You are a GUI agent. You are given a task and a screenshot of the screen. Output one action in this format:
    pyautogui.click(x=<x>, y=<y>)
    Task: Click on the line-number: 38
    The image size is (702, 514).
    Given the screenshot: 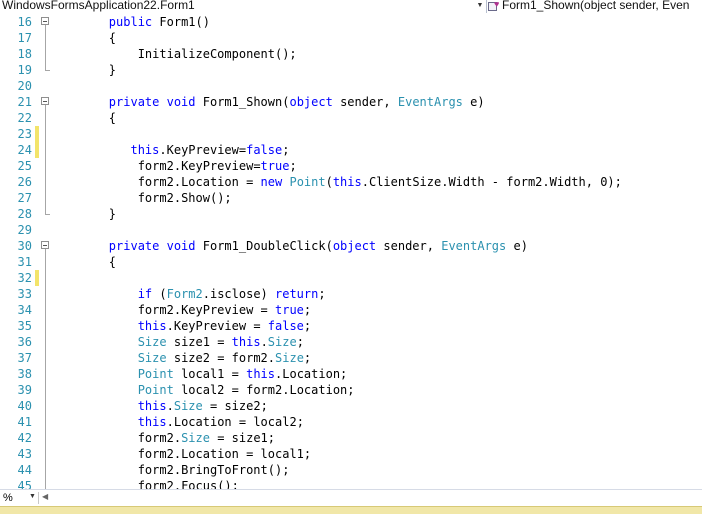 What is the action you would take?
    pyautogui.click(x=24, y=374)
    